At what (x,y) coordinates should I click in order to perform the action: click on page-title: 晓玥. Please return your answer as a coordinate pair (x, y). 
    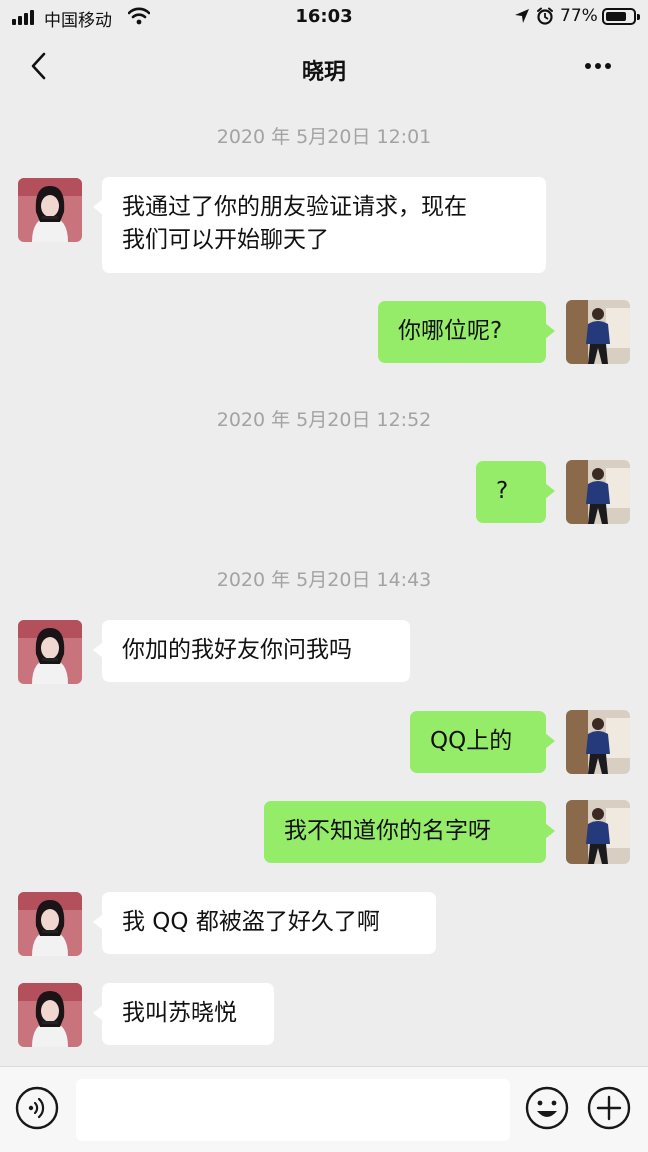
    Looking at the image, I should click on (323, 72).